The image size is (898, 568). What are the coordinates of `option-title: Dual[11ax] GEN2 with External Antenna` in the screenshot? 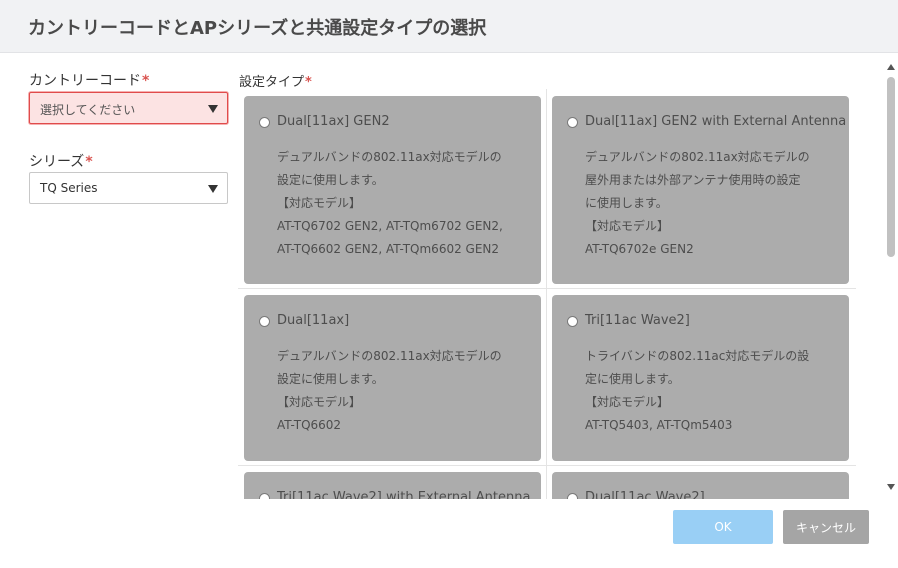 It's located at (716, 121).